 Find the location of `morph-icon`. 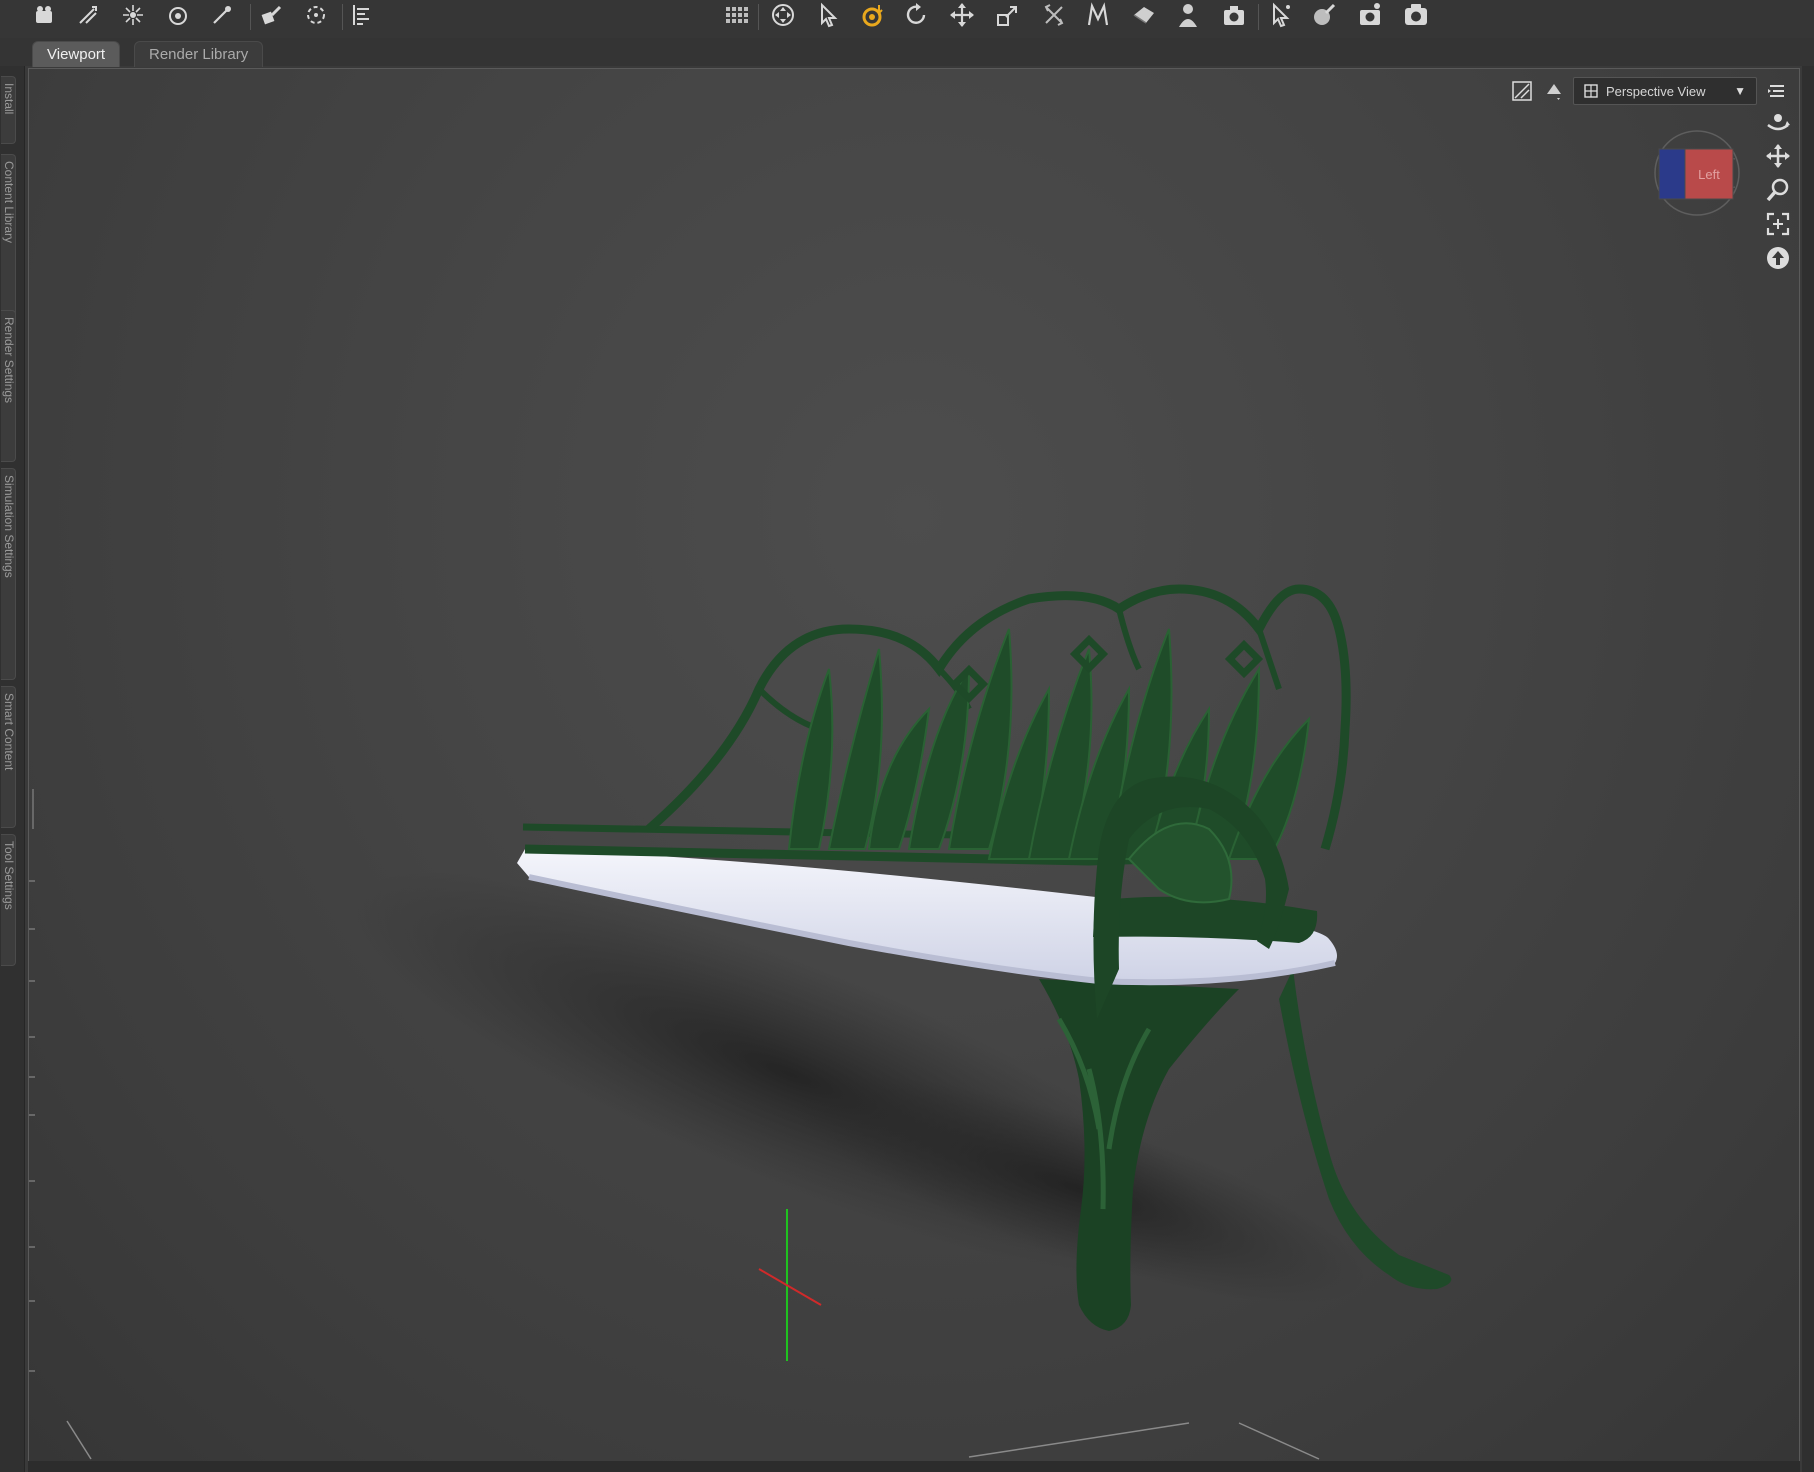

morph-icon is located at coordinates (1098, 15).